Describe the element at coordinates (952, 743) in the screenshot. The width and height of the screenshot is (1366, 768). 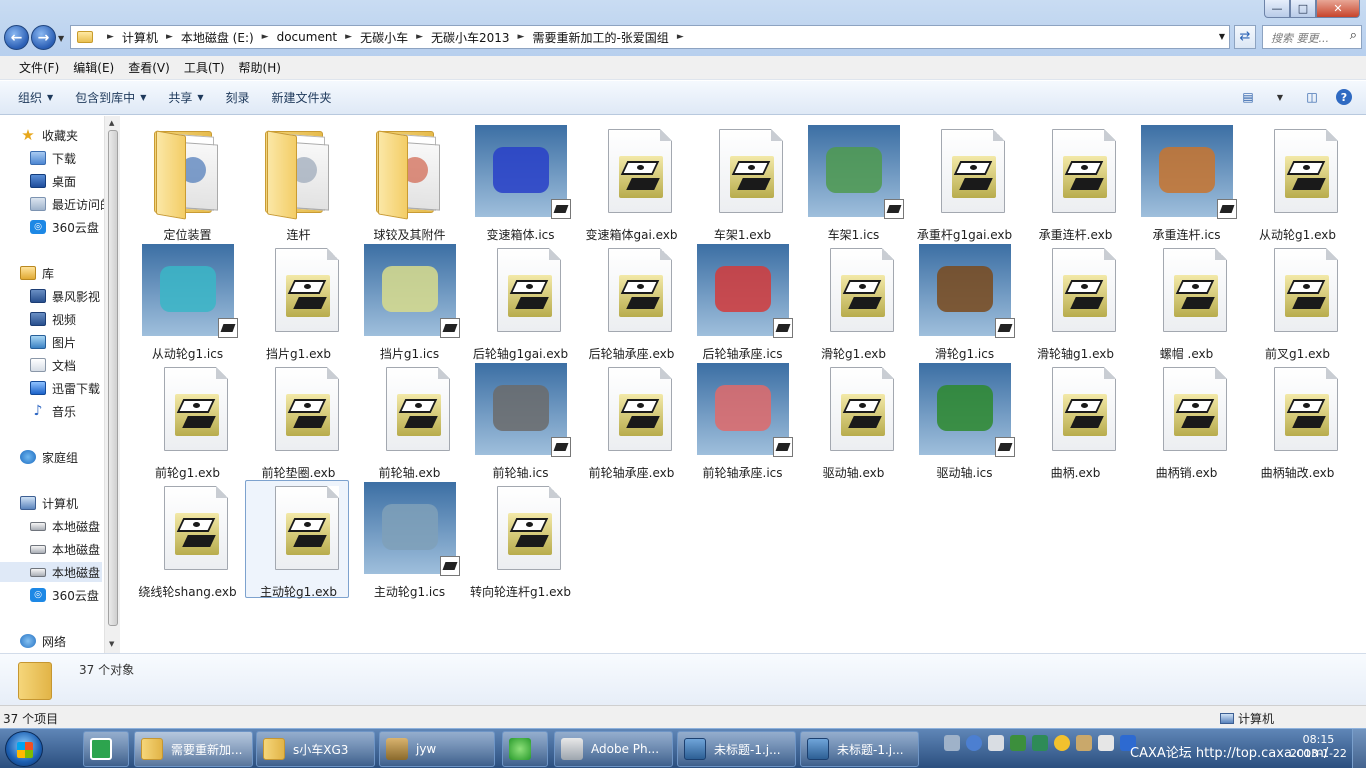
I see `keyboard-icon` at that location.